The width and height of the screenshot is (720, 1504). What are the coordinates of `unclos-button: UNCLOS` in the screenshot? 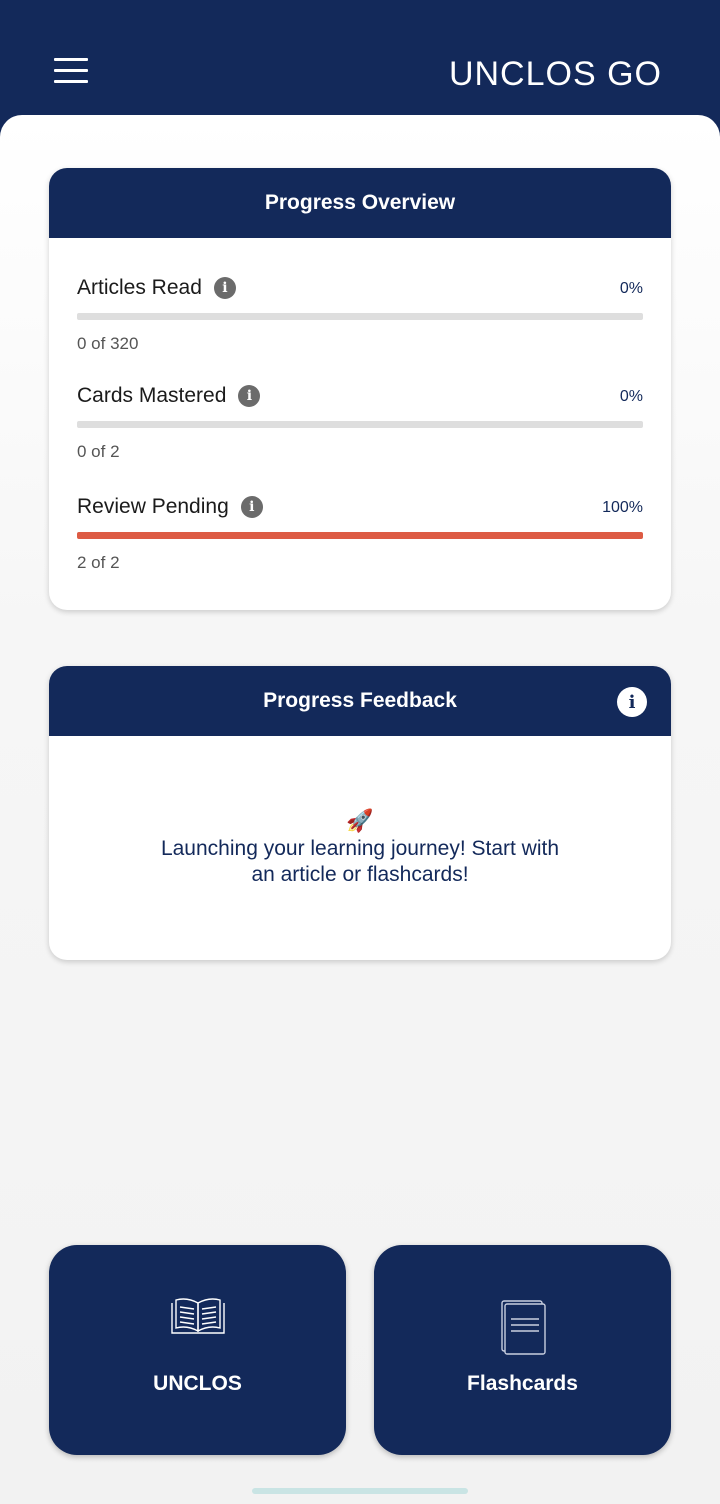 It's located at (197, 1350).